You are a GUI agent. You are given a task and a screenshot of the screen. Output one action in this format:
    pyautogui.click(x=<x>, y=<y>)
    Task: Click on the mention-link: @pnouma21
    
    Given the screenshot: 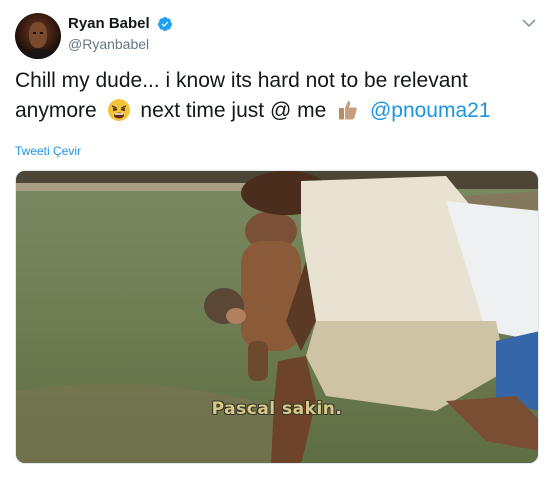 What is the action you would take?
    pyautogui.click(x=430, y=110)
    